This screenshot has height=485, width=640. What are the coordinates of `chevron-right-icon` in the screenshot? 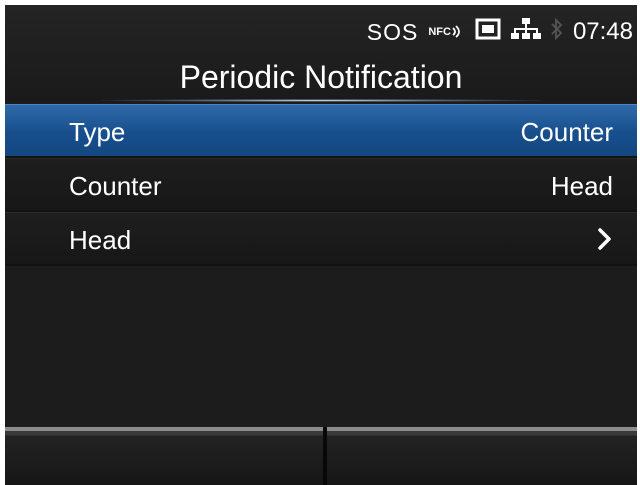 It's located at (604, 239).